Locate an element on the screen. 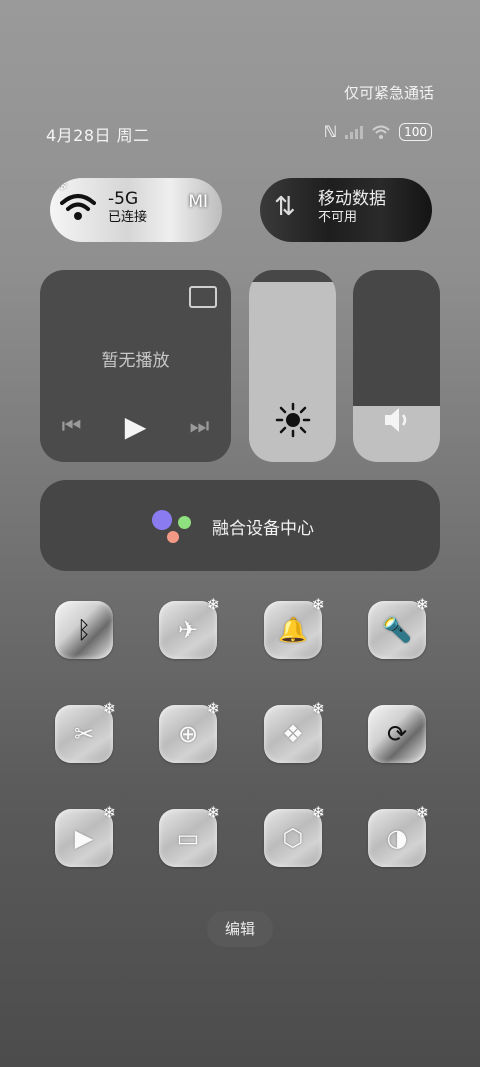 The width and height of the screenshot is (480, 1067). airplane-toggle: ✈ ❄ is located at coordinates (189, 627).